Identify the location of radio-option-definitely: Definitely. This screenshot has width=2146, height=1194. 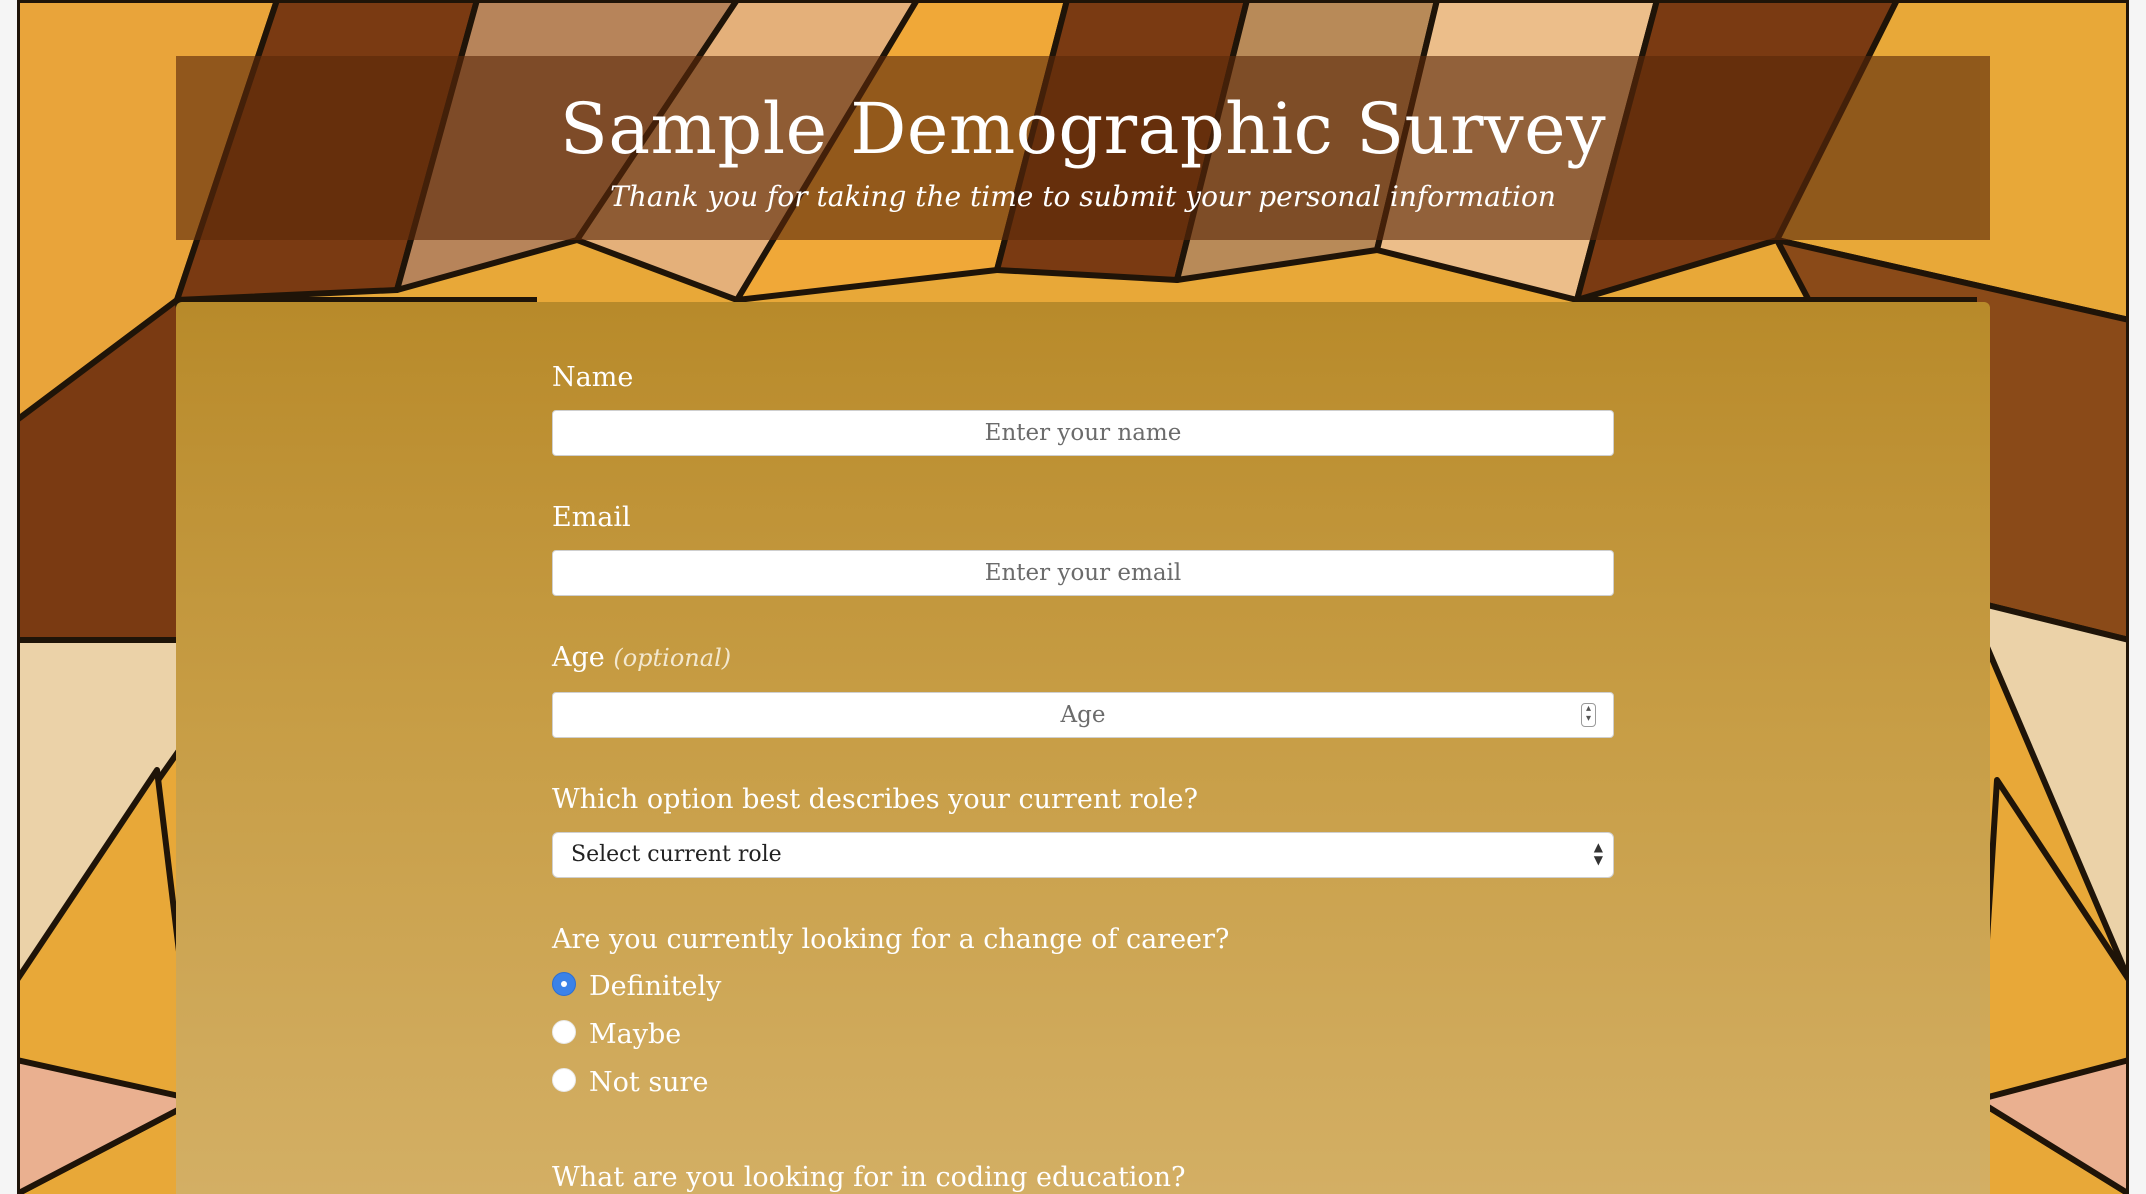
(636, 986).